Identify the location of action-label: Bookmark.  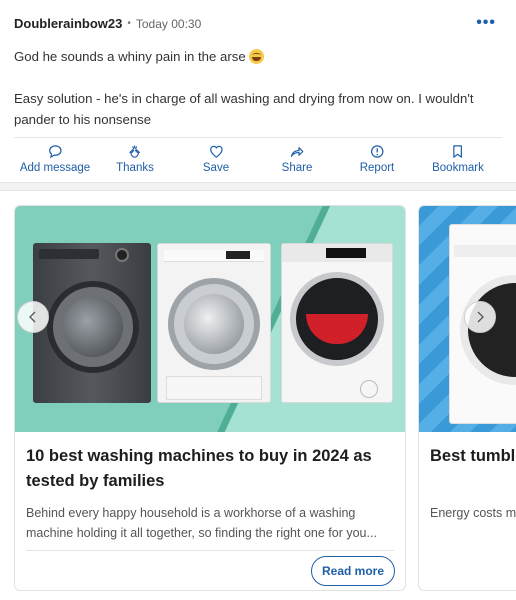
(458, 168).